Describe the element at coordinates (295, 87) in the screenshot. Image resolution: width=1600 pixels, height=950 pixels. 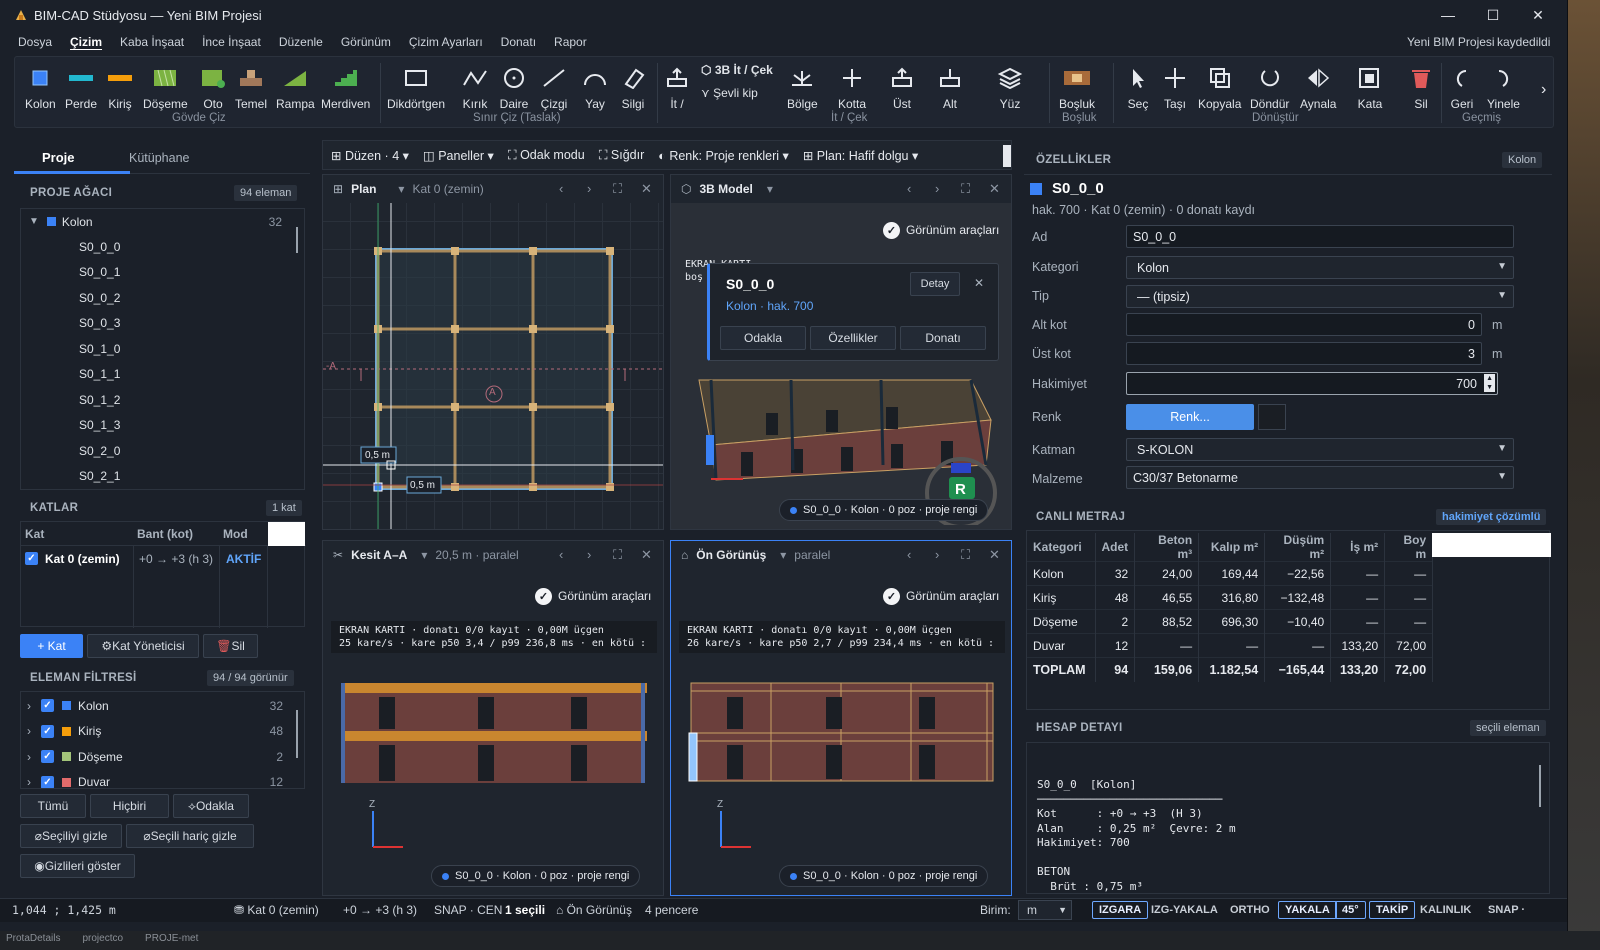
I see `rampa-tool-button: Rampa` at that location.